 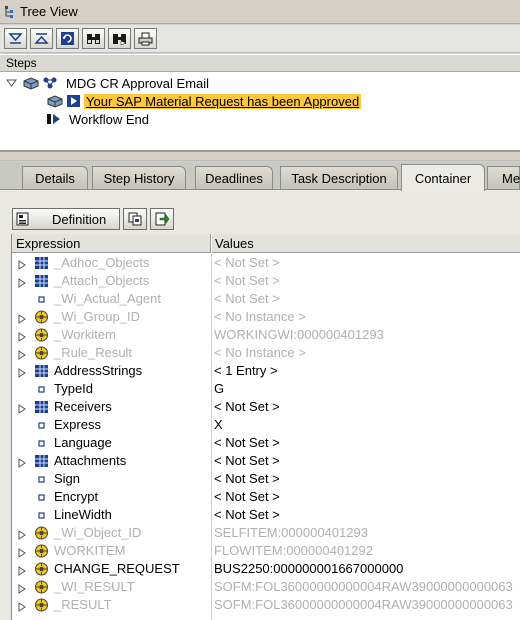 I want to click on table-row: CHANGE_REQUEST BUS2250:000000001667000000, so click(x=266, y=569).